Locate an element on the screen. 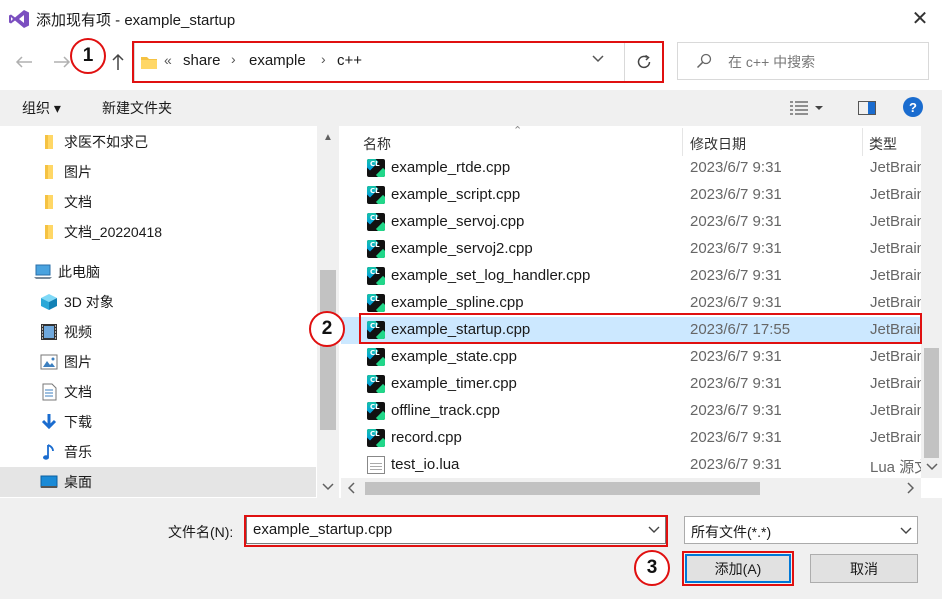 The height and width of the screenshot is (599, 942). computer-icon is located at coordinates (43, 272).